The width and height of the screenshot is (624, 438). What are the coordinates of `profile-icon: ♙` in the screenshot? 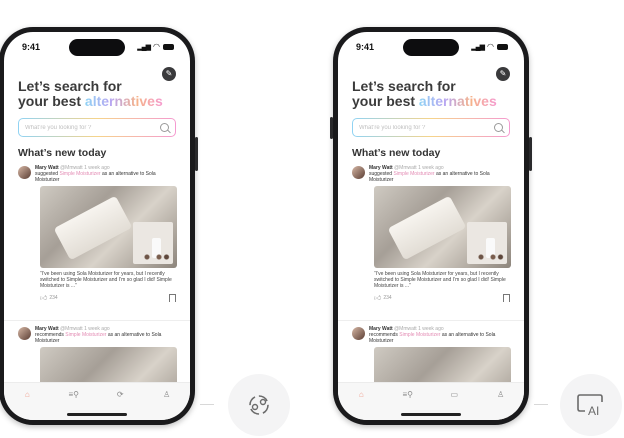 It's located at (501, 394).